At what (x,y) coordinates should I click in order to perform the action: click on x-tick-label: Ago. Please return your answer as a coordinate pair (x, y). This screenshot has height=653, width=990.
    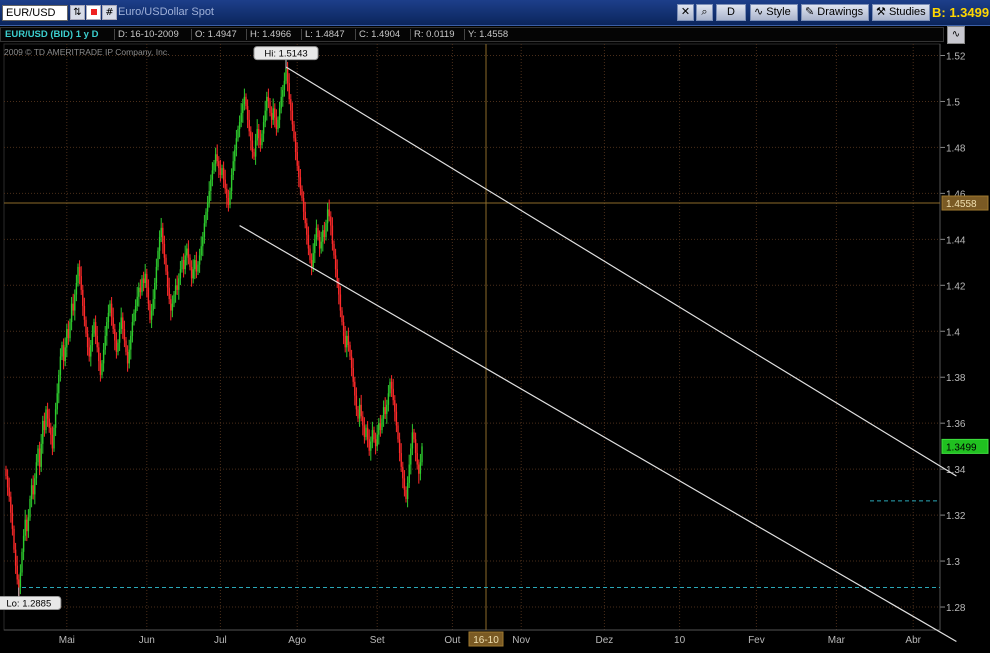
    Looking at the image, I should click on (297, 640).